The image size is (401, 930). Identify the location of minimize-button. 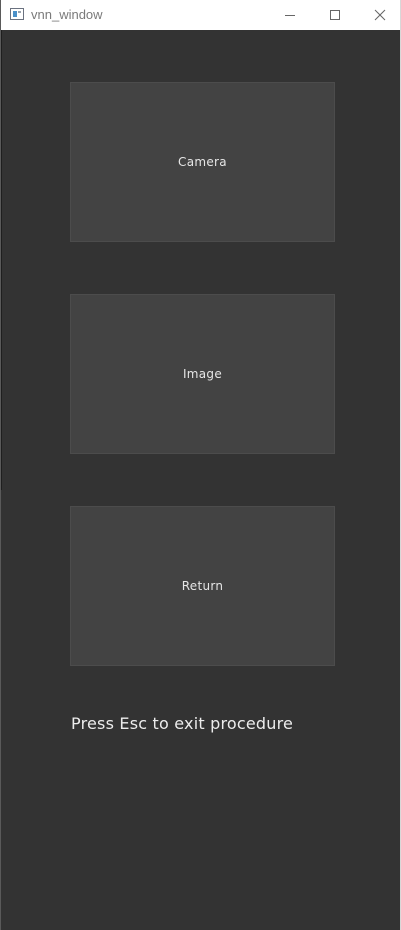
(290, 15).